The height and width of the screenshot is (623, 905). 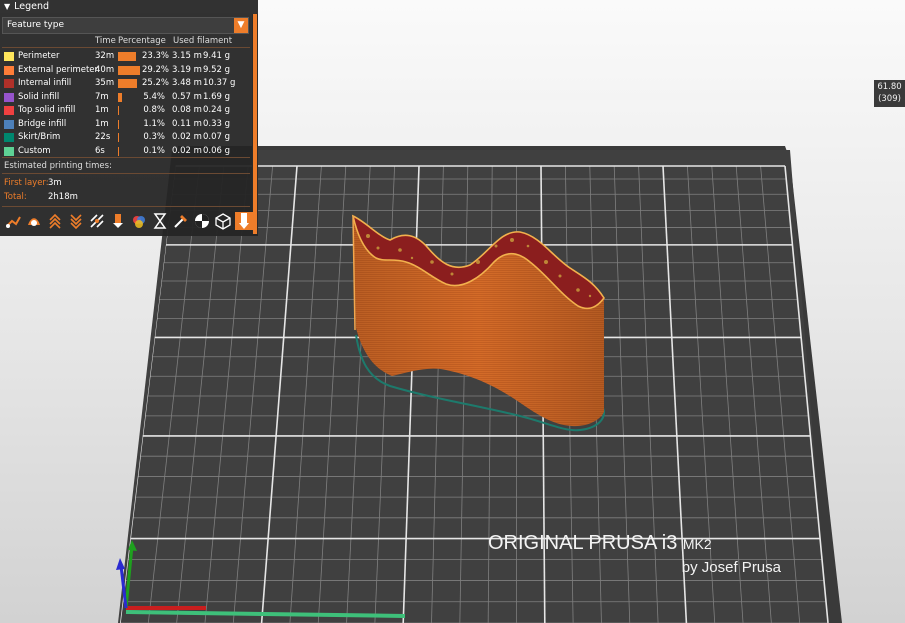 What do you see at coordinates (217, 150) in the screenshot?
I see `feature-weight: 0.06 g` at bounding box center [217, 150].